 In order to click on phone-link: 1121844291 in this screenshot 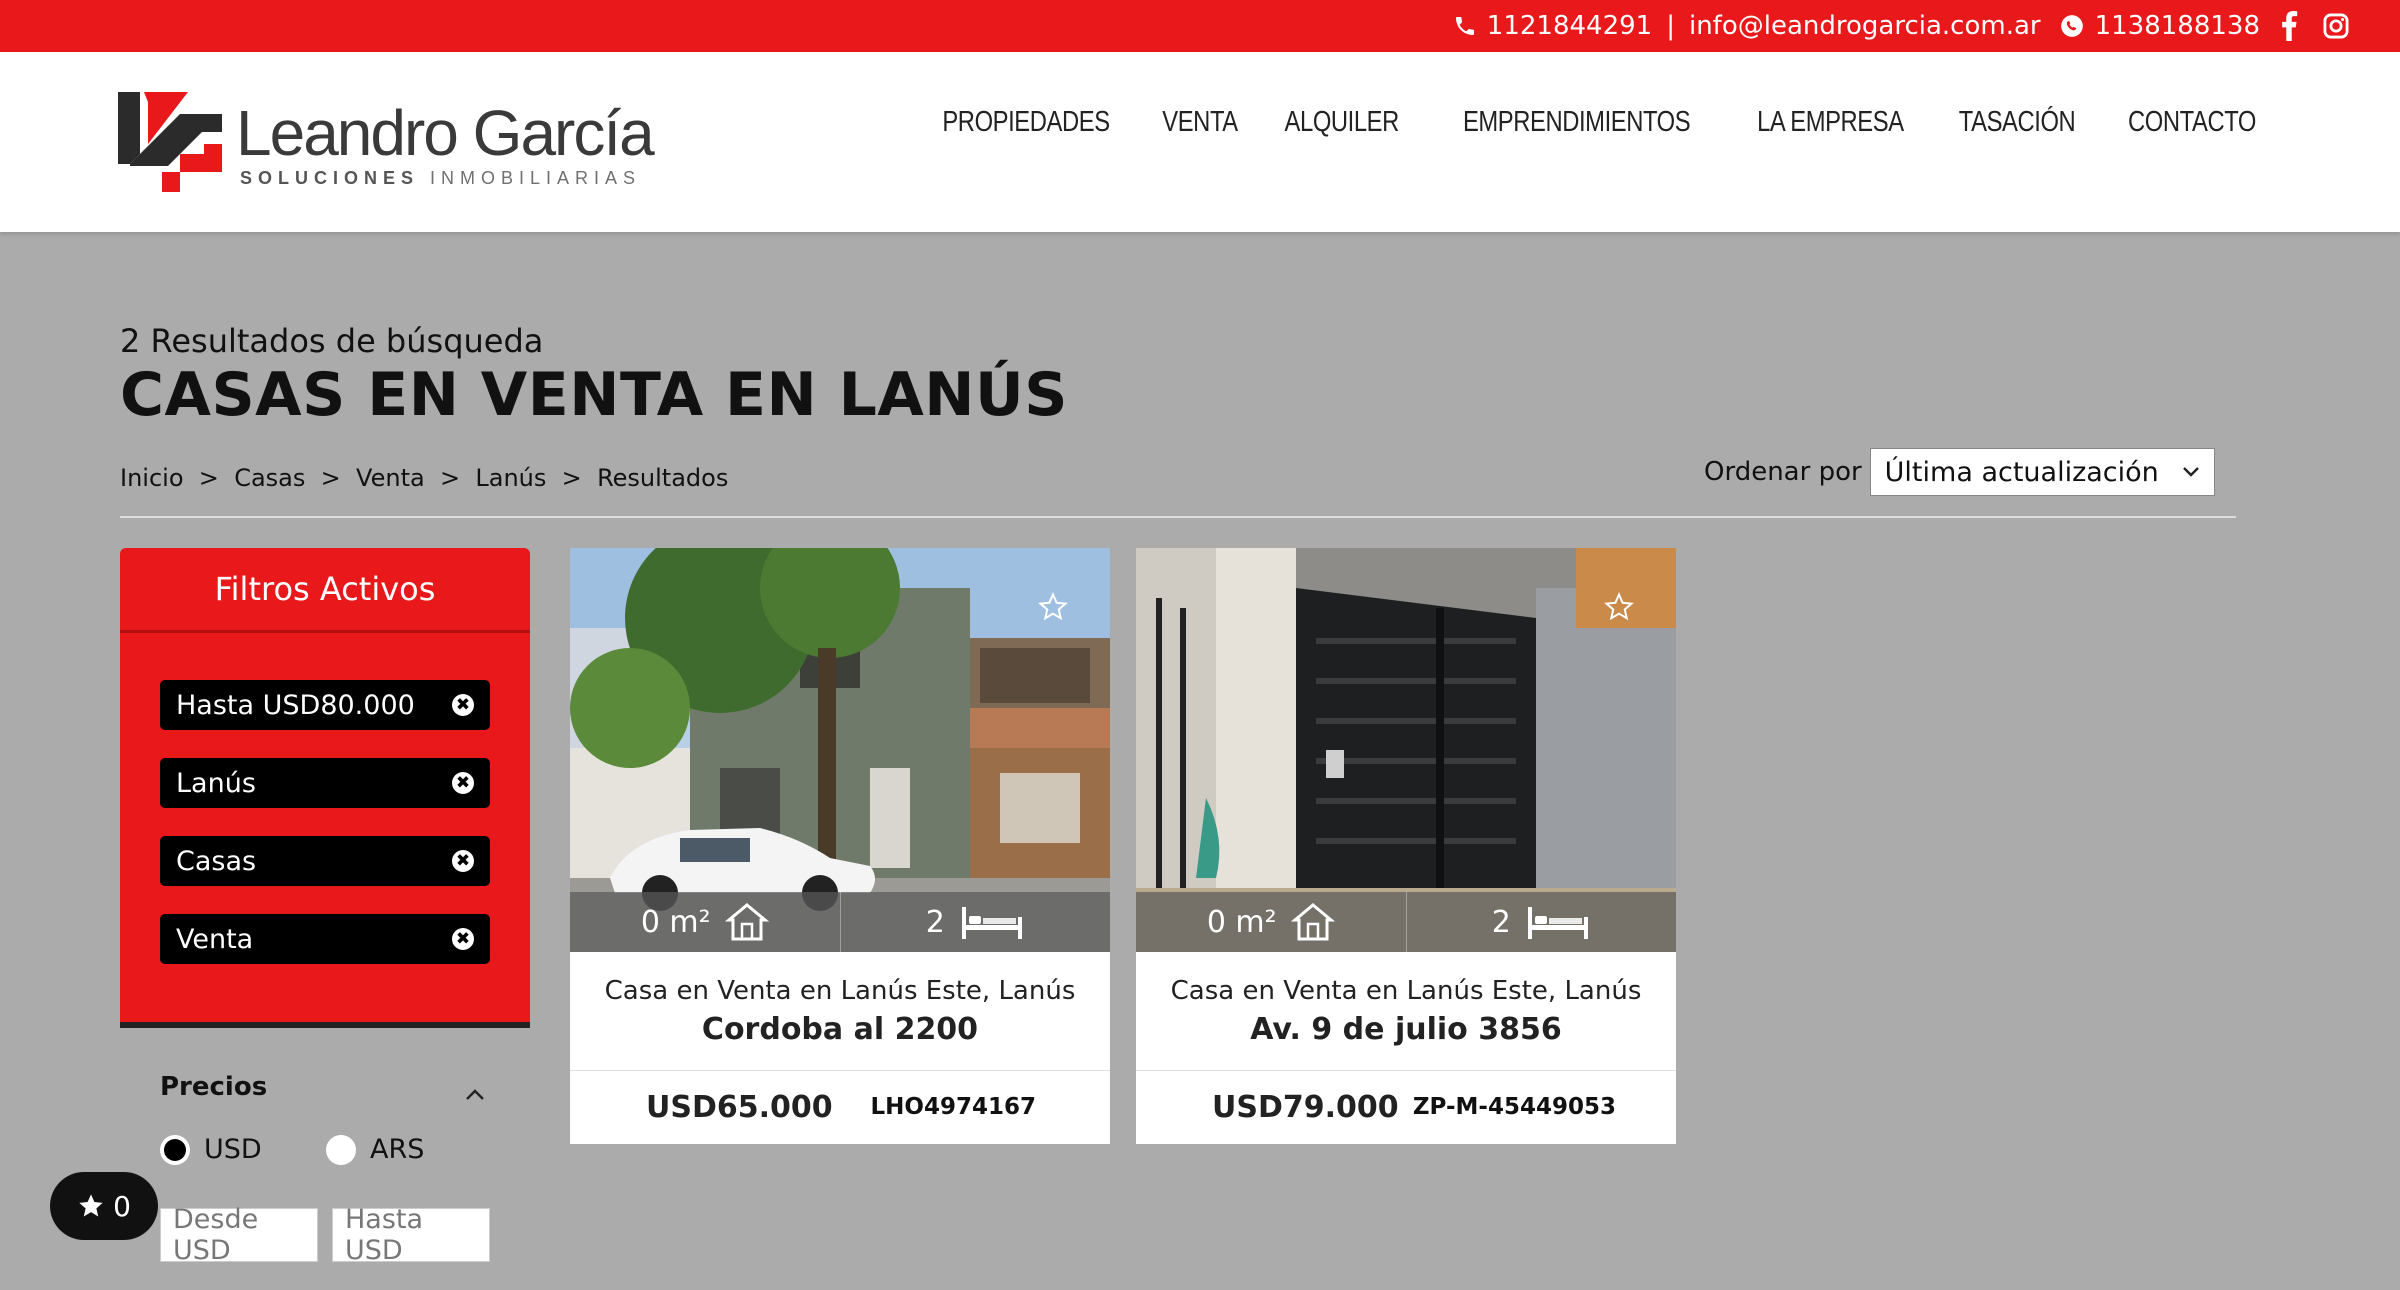, I will do `click(1569, 26)`.